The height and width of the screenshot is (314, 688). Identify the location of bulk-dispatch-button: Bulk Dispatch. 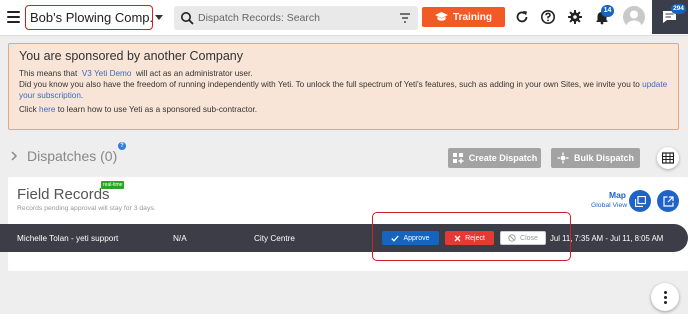
(595, 158).